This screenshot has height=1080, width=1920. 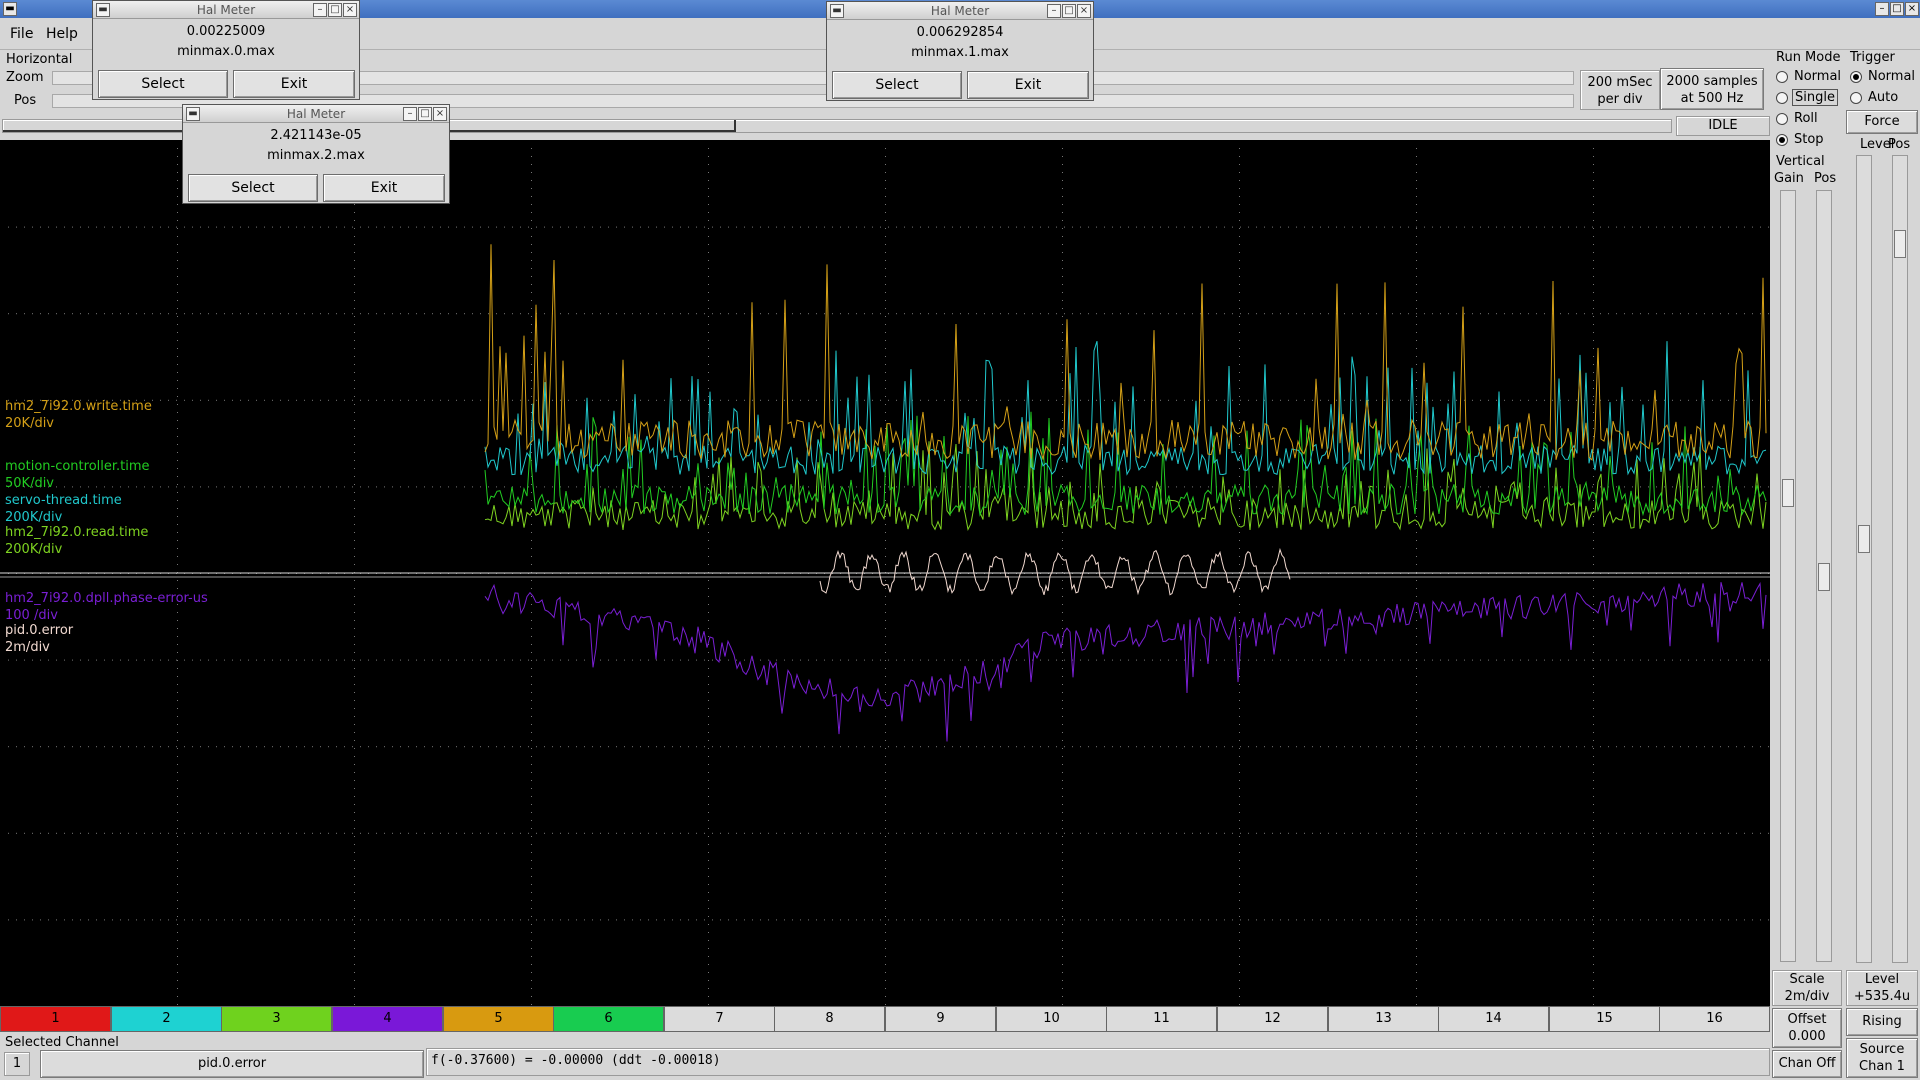 What do you see at coordinates (1723, 126) in the screenshot?
I see `status-display: IDLE` at bounding box center [1723, 126].